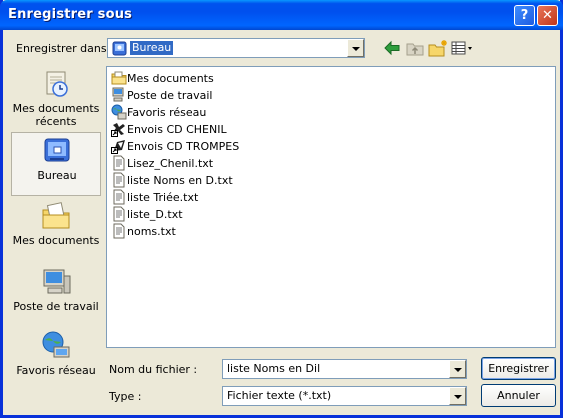 This screenshot has height=418, width=563. I want to click on back-arrow-icon, so click(392, 48).